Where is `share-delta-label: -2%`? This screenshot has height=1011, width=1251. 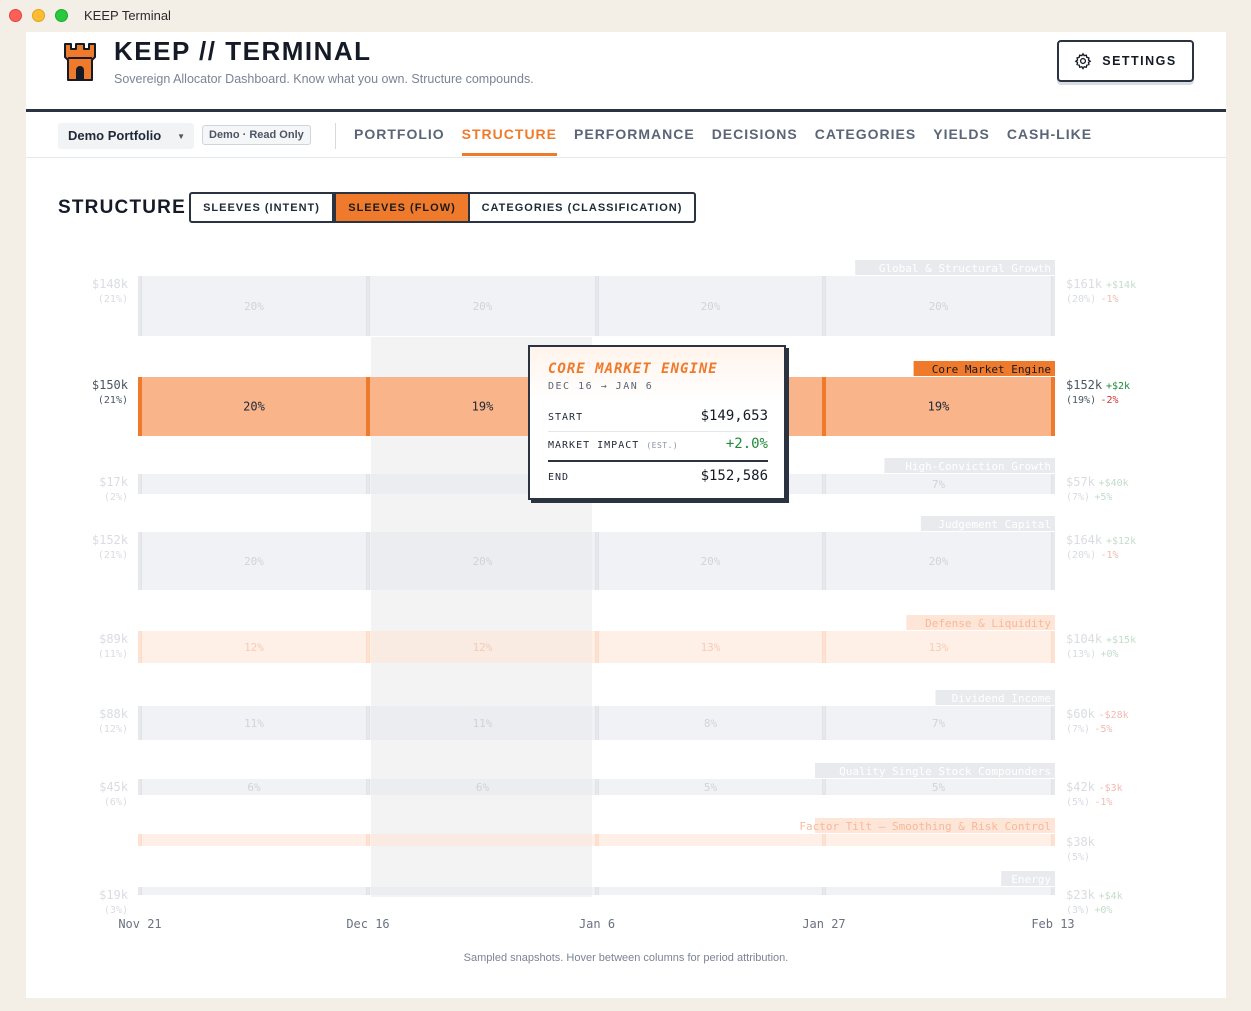 share-delta-label: -2% is located at coordinates (1110, 400).